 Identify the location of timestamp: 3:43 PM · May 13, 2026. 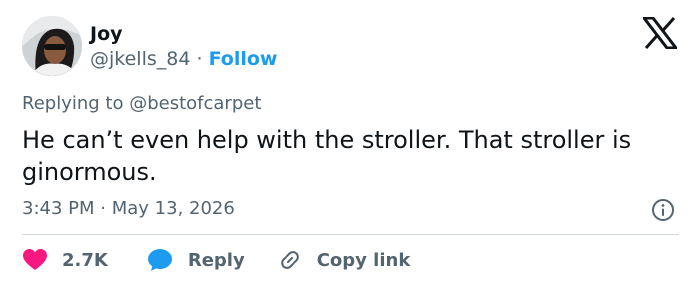
(128, 209).